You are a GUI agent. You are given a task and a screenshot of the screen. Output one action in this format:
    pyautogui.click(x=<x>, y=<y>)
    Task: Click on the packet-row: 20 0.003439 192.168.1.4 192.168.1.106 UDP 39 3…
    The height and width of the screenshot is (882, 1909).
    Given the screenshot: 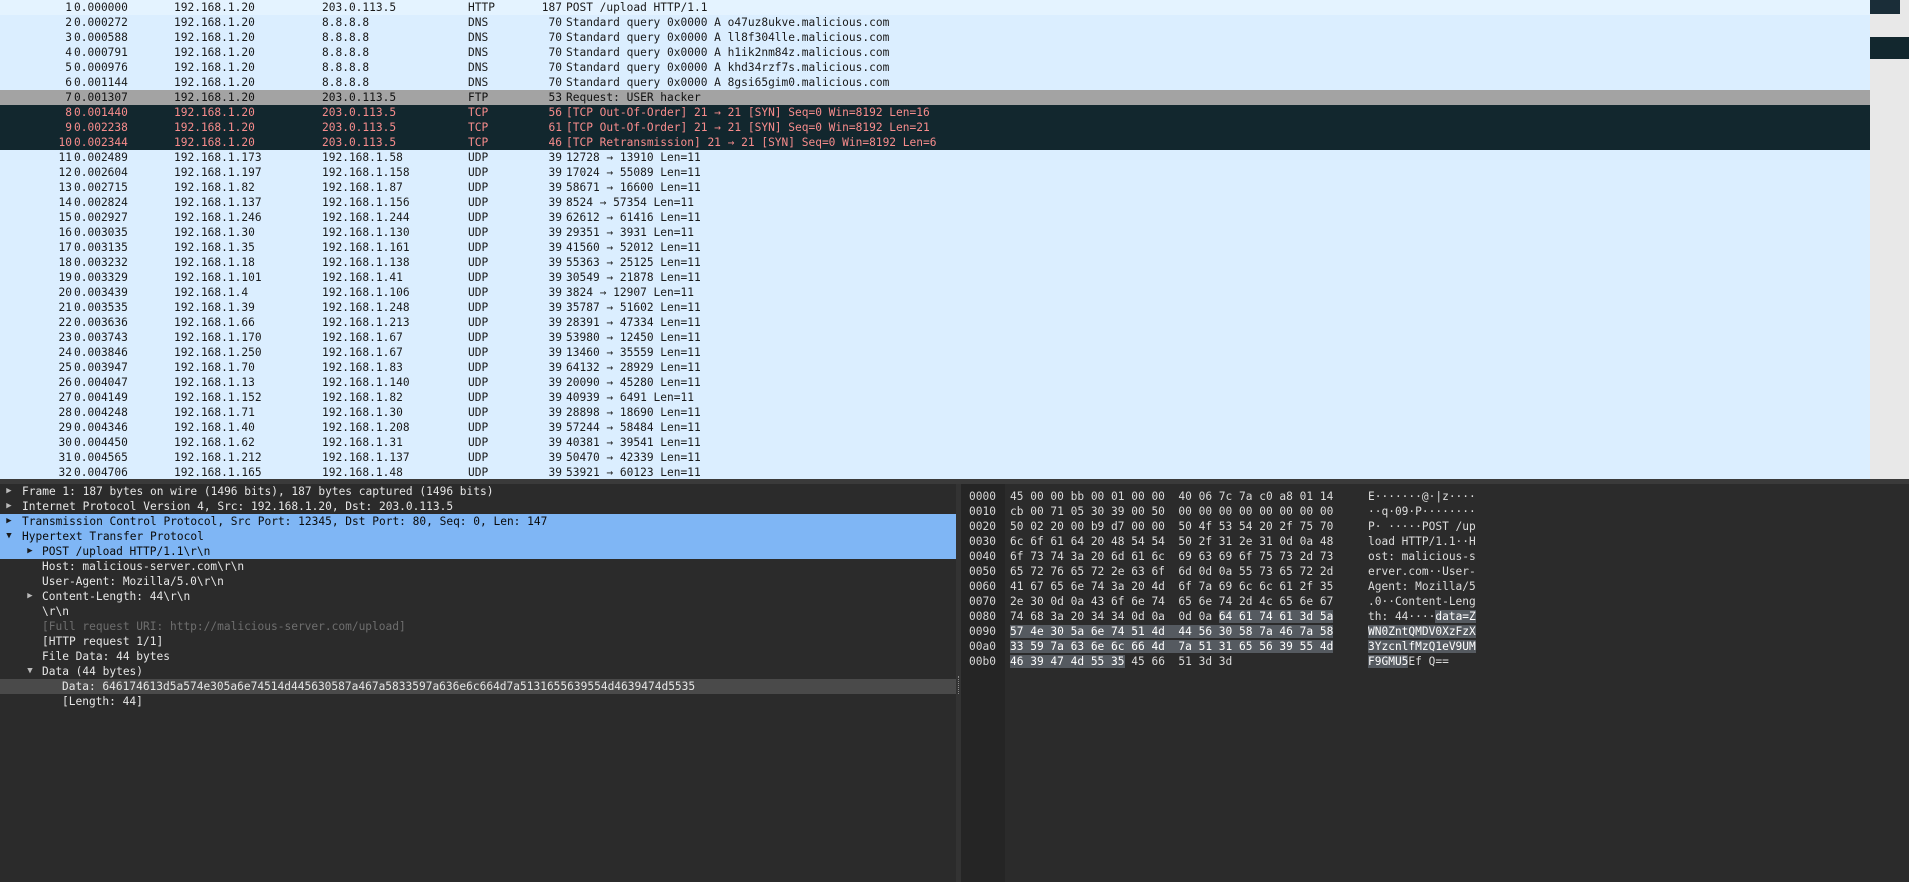 What is the action you would take?
    pyautogui.click(x=935, y=292)
    